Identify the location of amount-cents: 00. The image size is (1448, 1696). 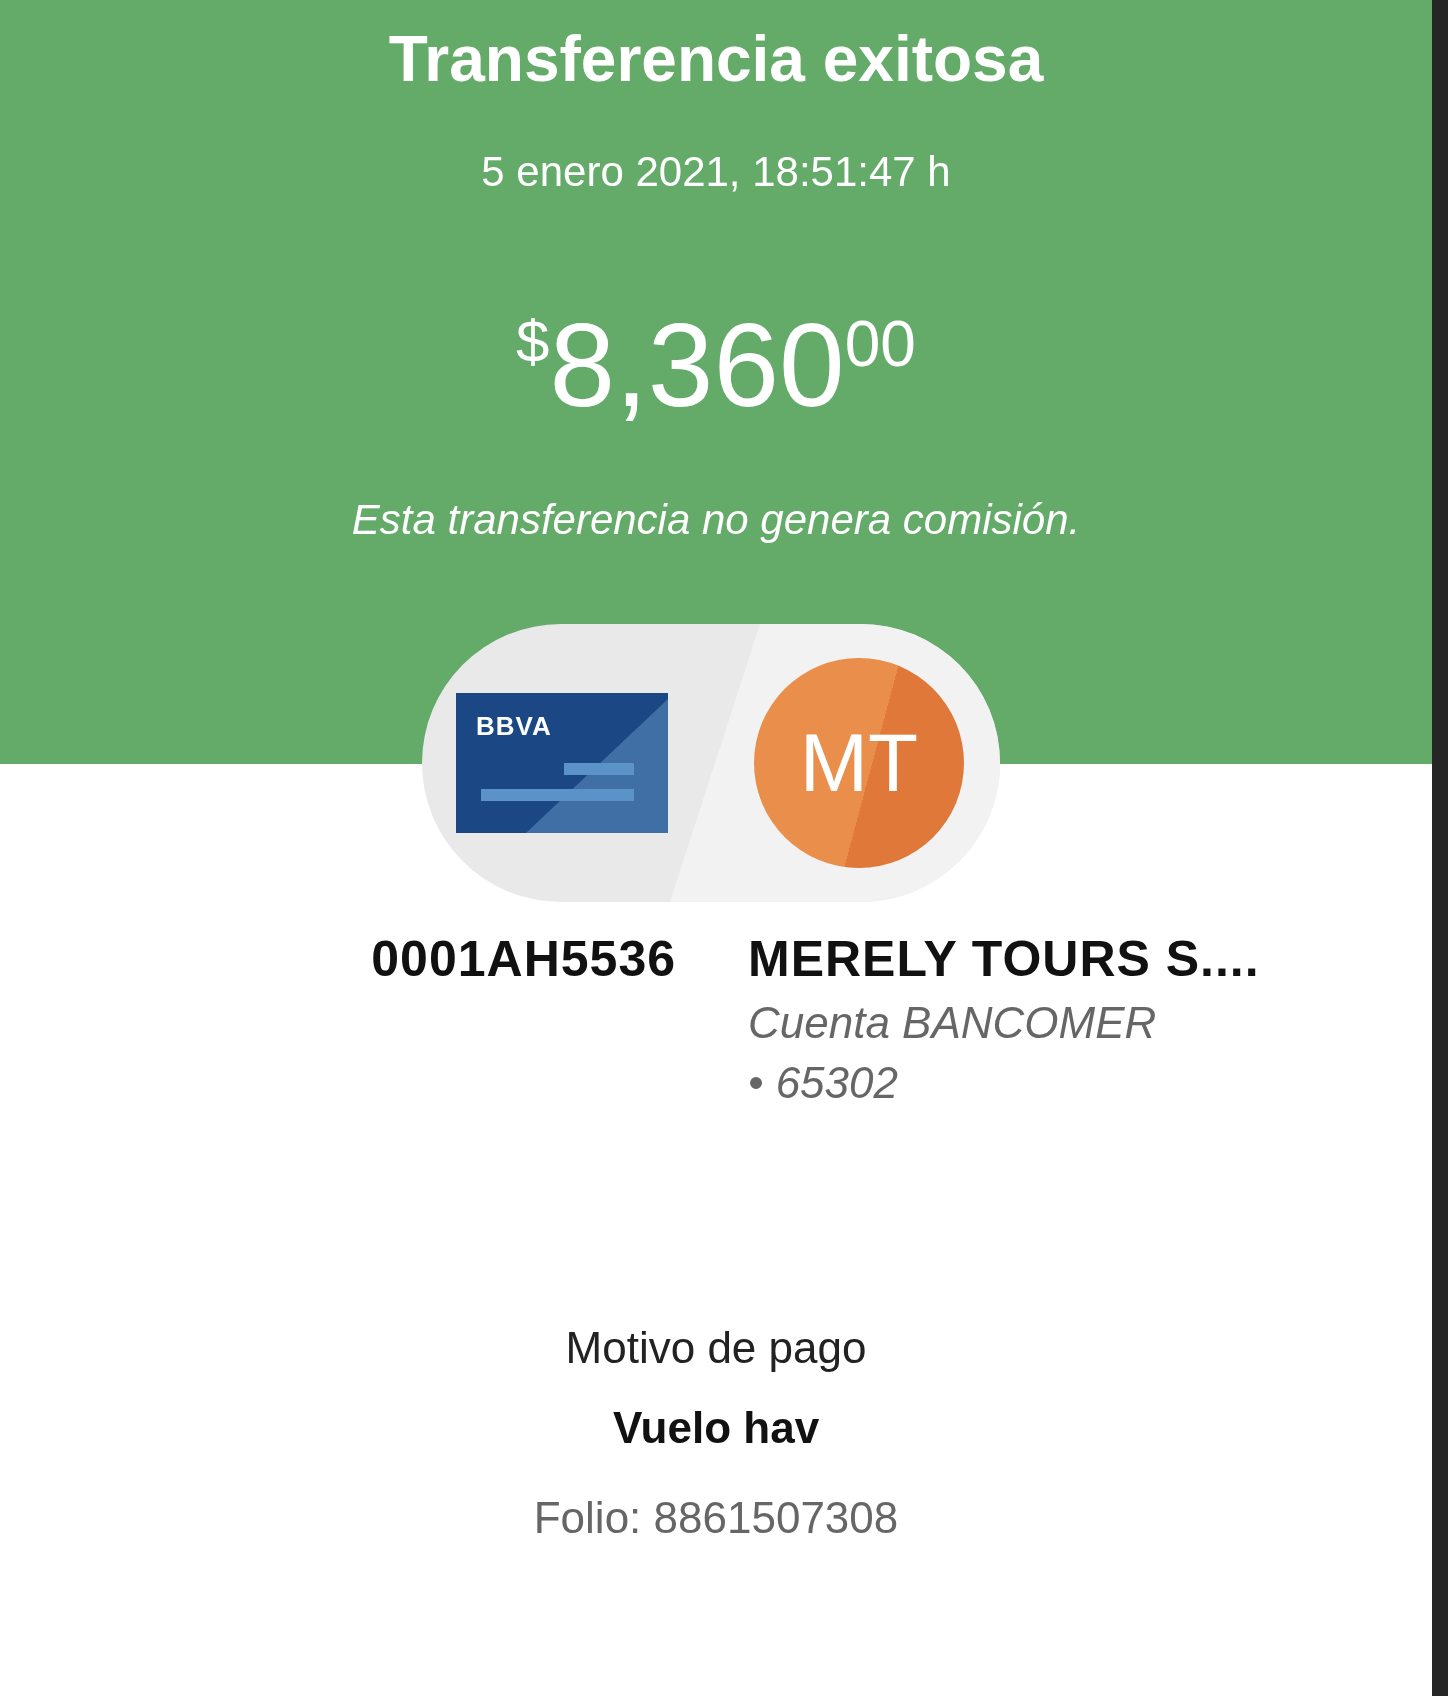
(880, 344).